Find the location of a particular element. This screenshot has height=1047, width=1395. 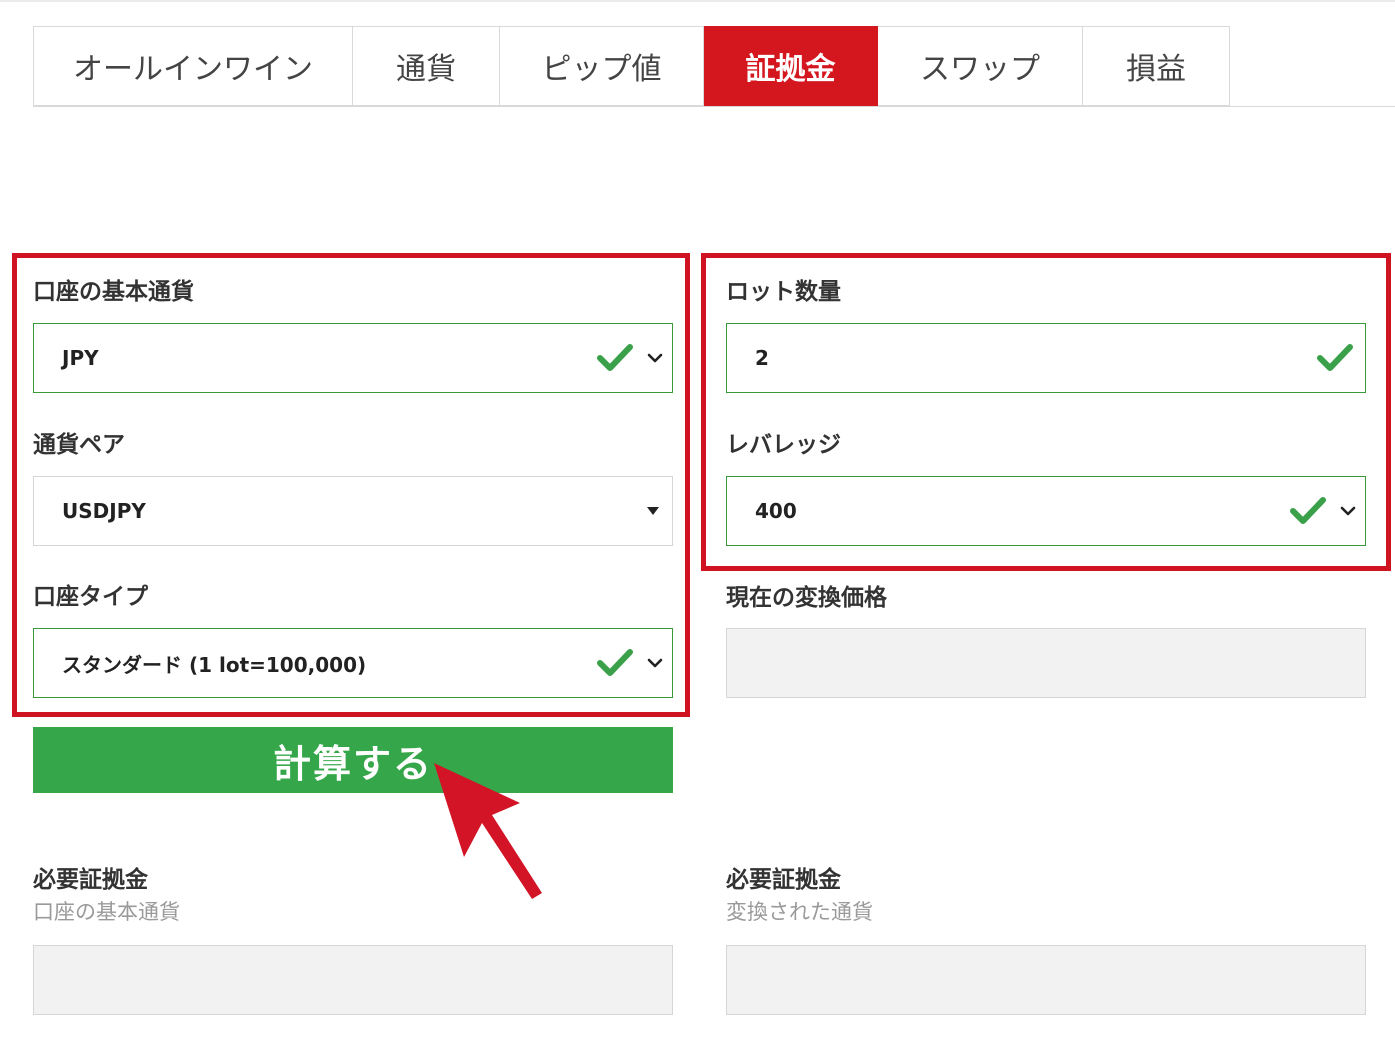

base-currency-value: JPY is located at coordinates (80, 358).